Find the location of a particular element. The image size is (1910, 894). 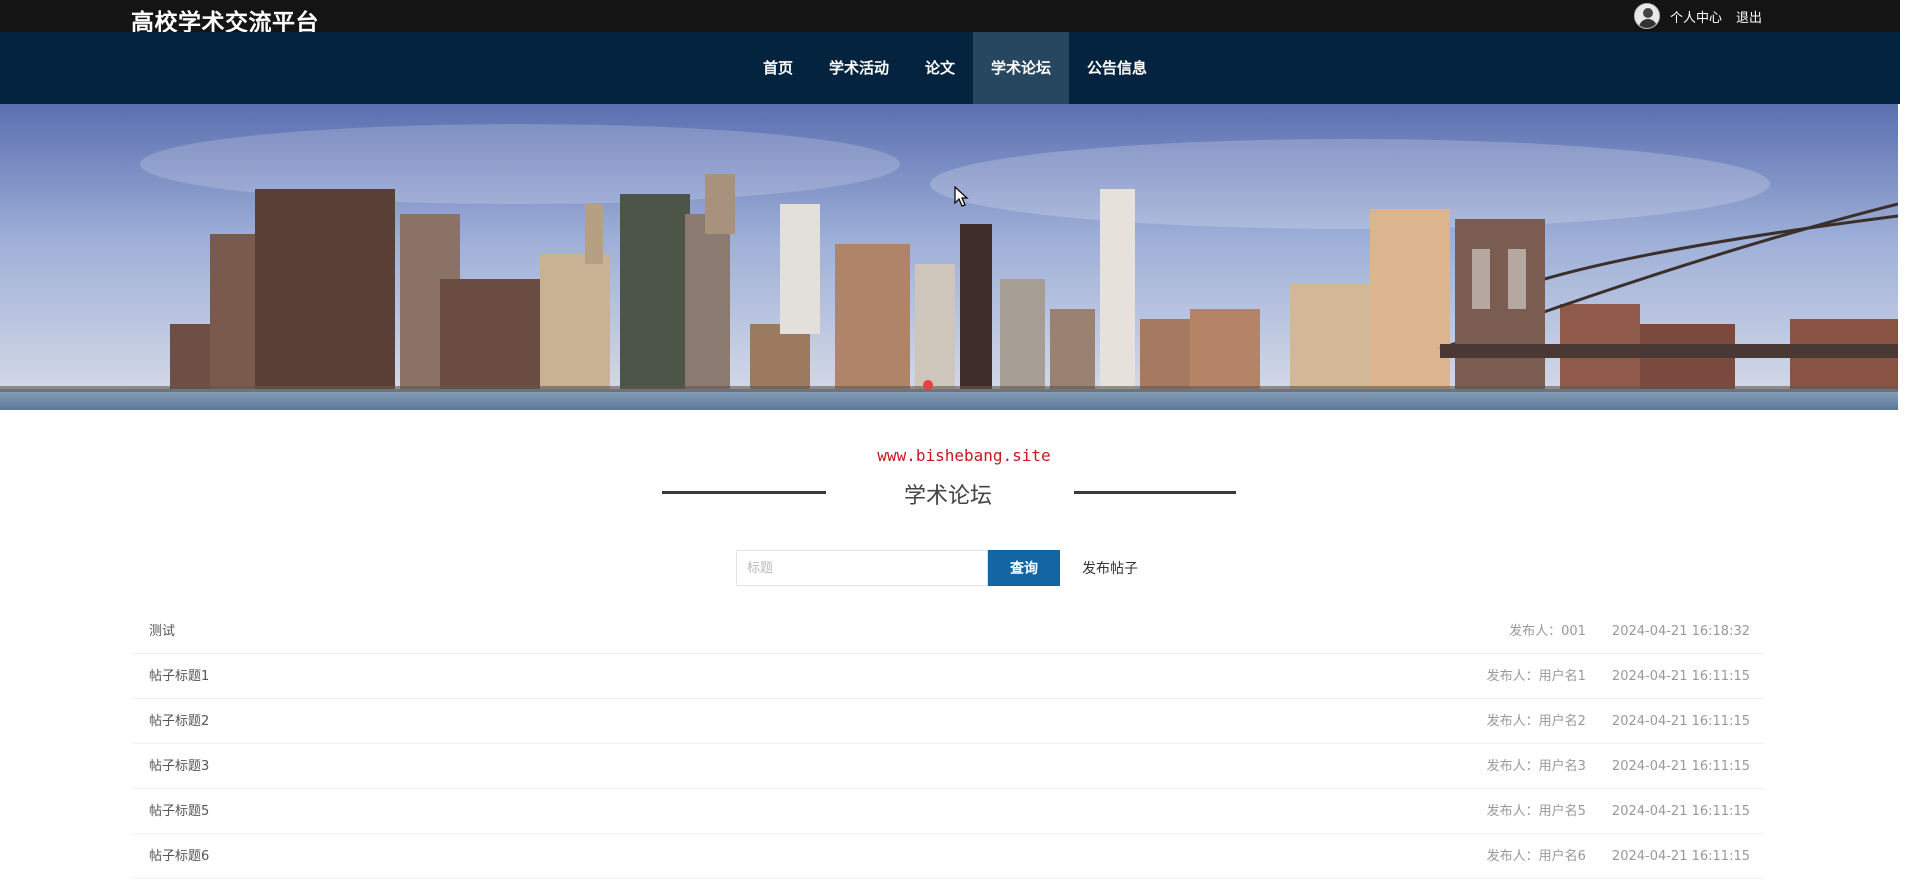

main-nav: 首页 学术活动 论文 学术论坛 公告信息 is located at coordinates (950, 68).